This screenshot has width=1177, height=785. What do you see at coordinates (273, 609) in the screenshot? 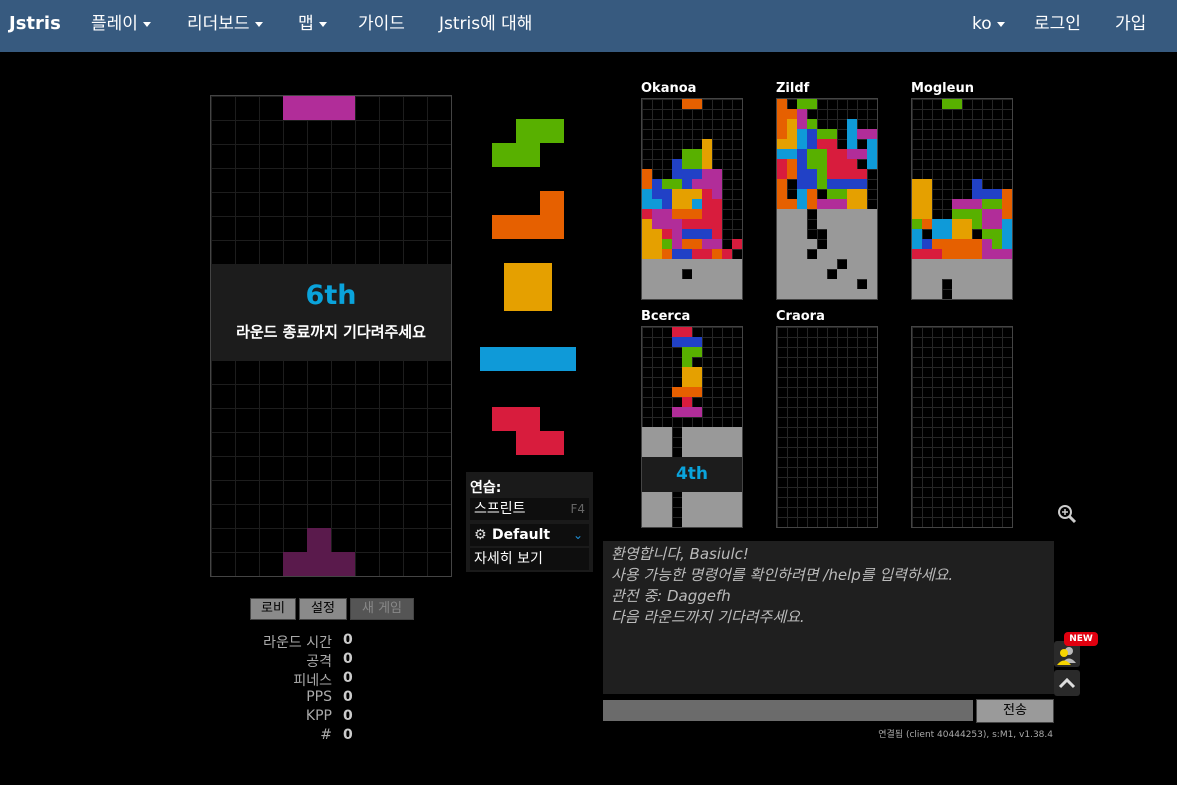
I see `lobby-button: 로비` at bounding box center [273, 609].